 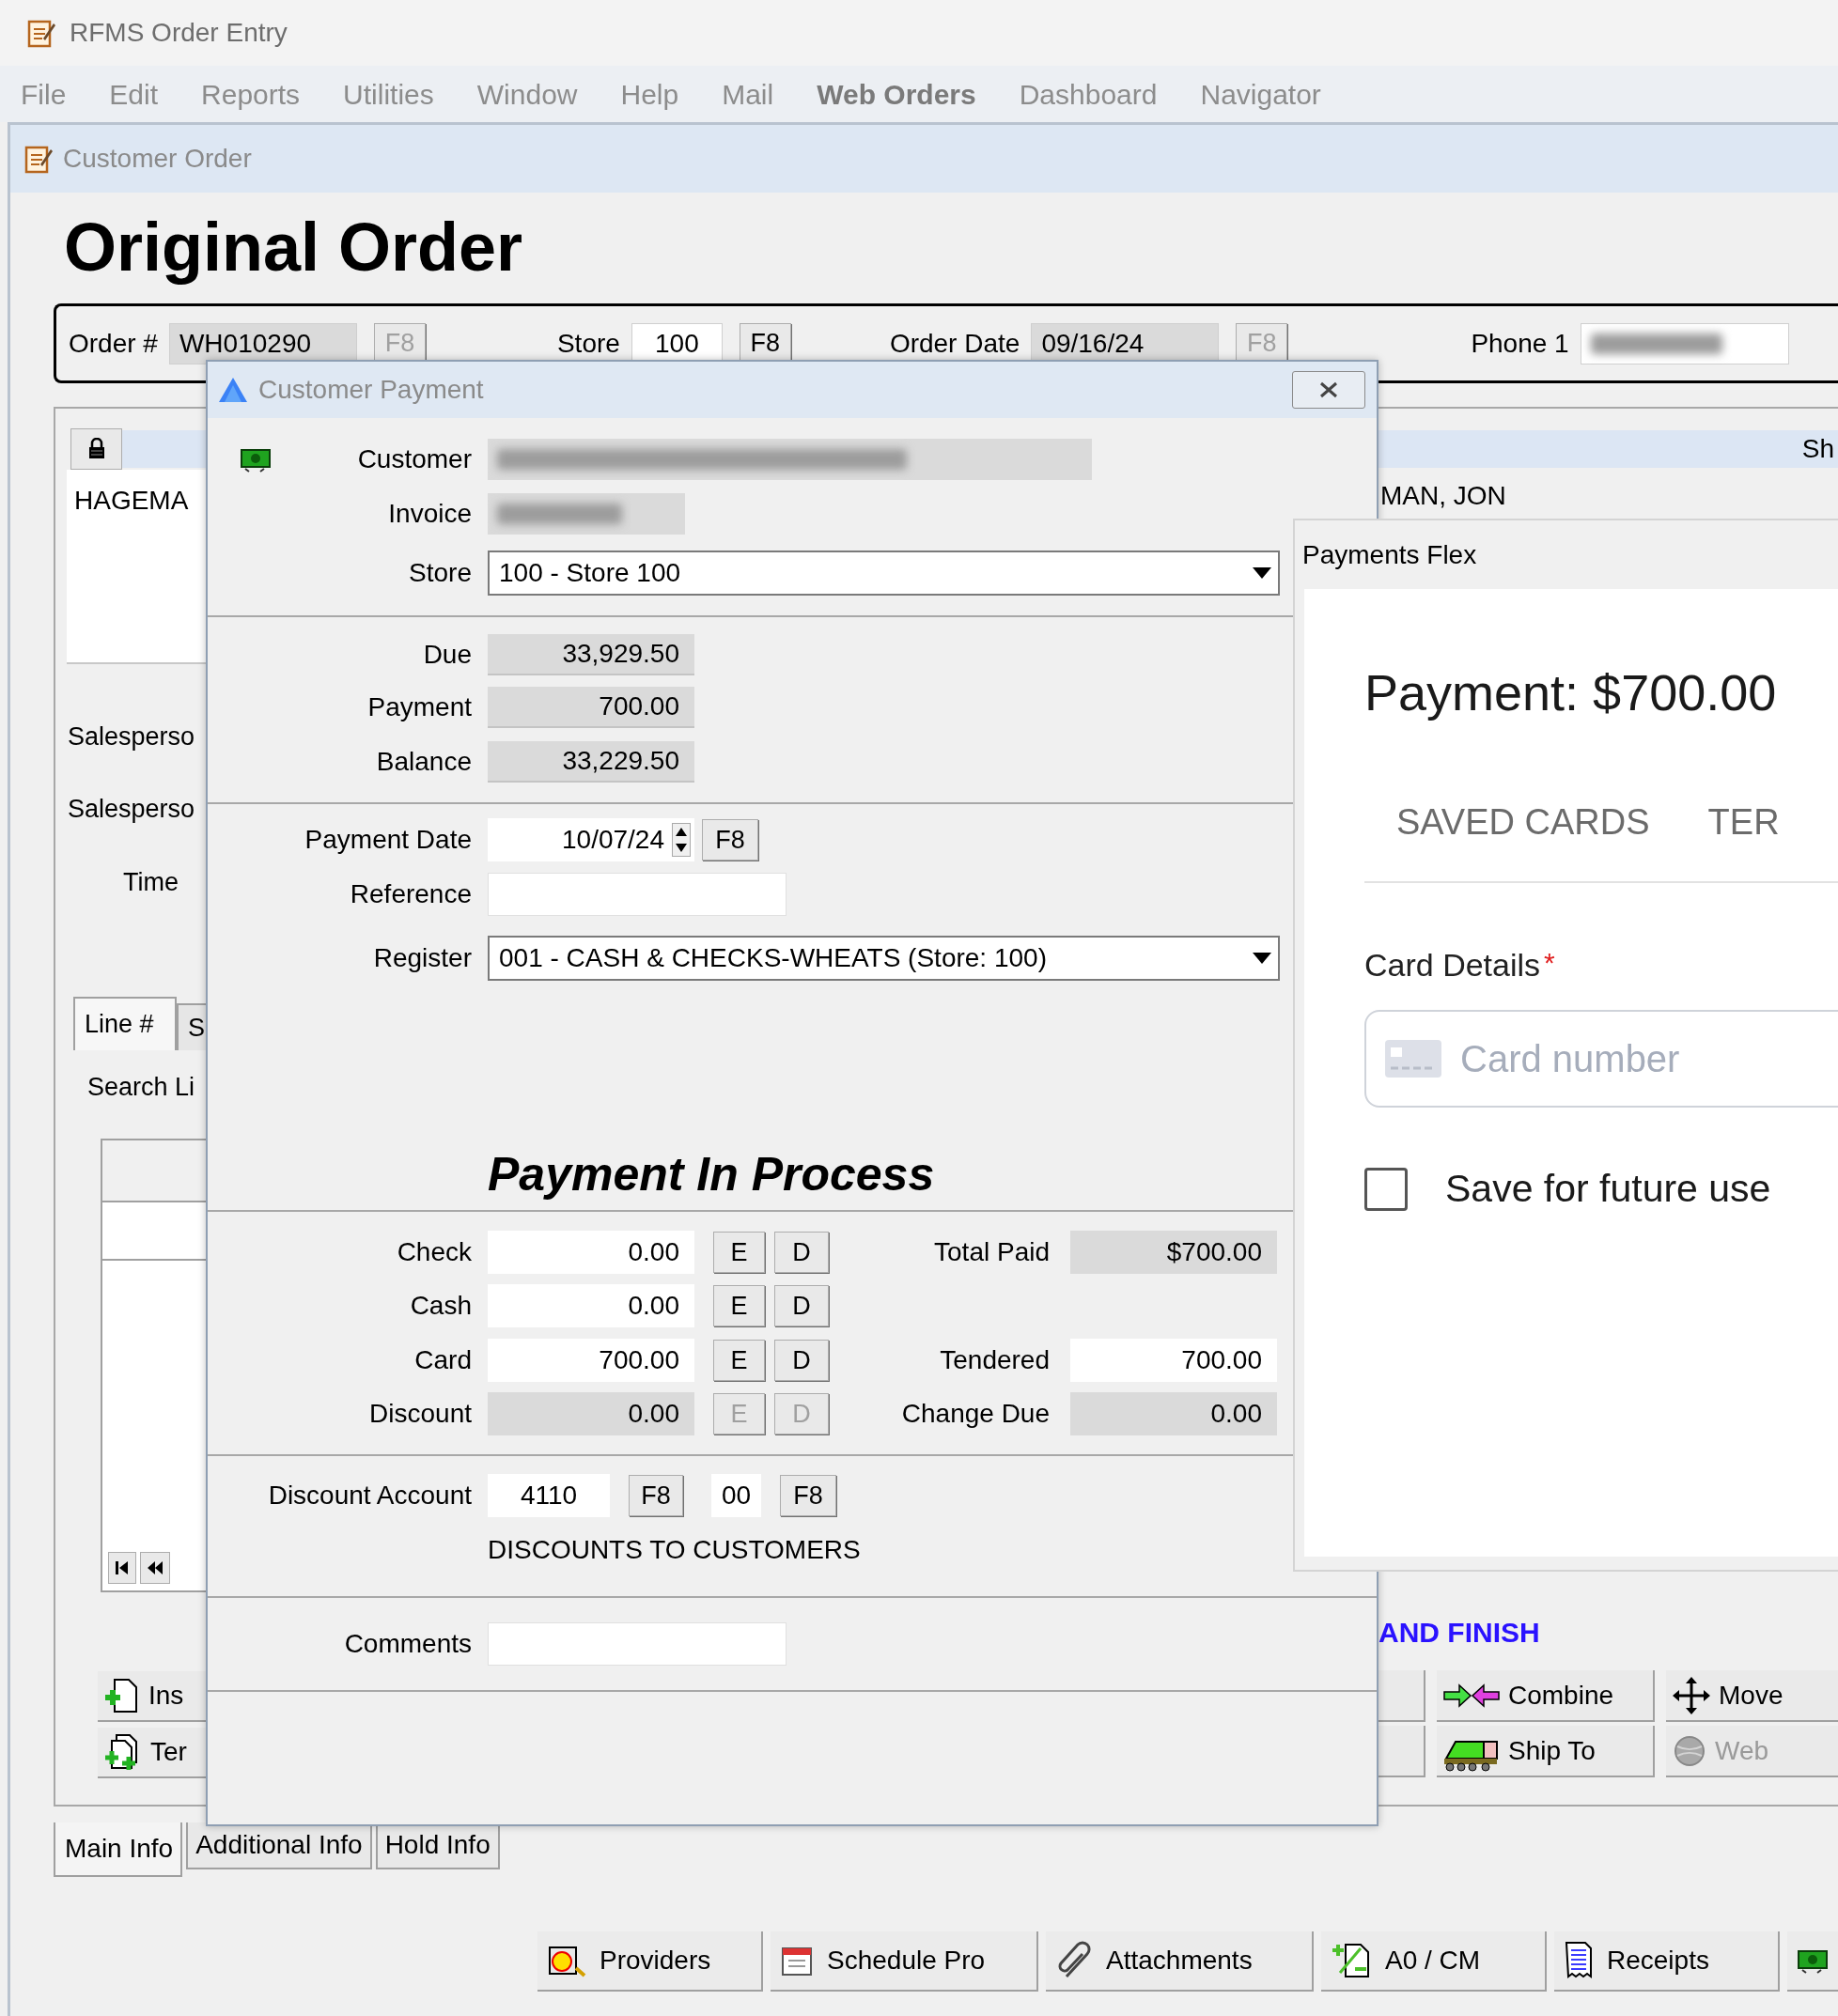 What do you see at coordinates (682, 840) in the screenshot?
I see `spinner-icon` at bounding box center [682, 840].